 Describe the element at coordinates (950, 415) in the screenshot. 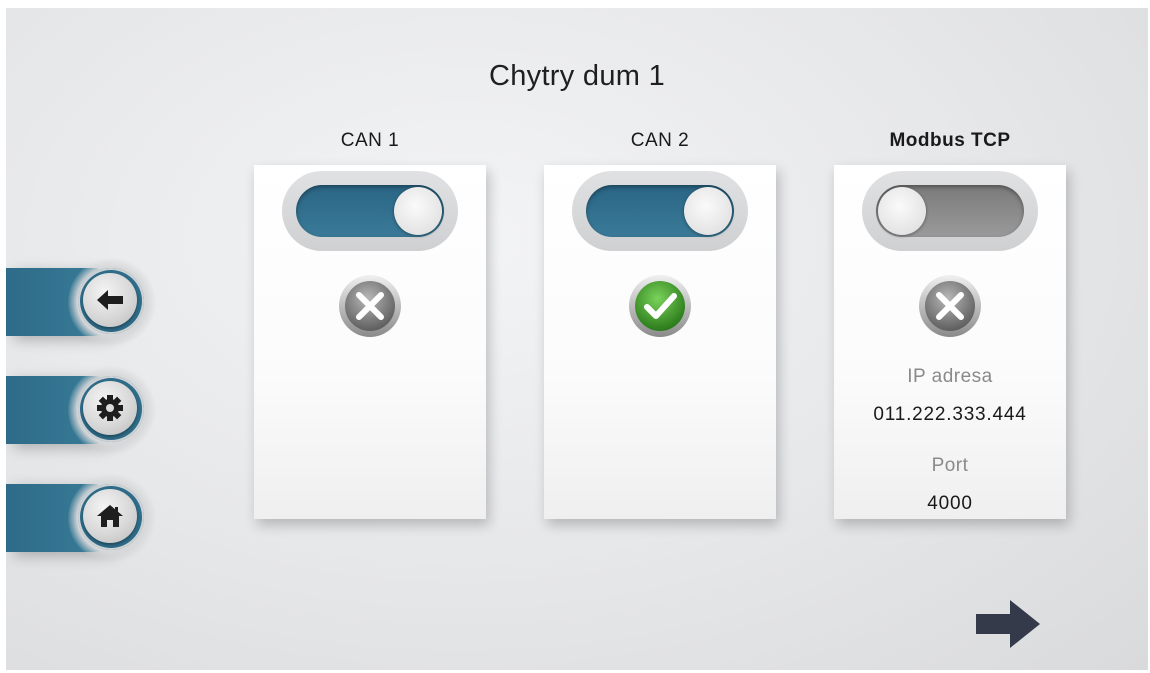

I see `ip-address-value: 011.222.333.444` at that location.